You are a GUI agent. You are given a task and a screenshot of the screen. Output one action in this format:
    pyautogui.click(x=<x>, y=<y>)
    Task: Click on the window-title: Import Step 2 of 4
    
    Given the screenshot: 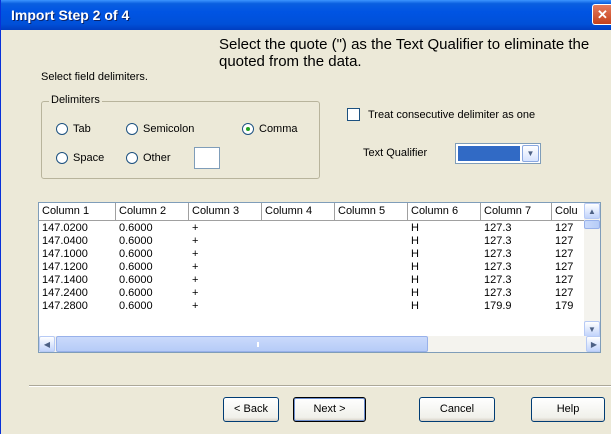 What is the action you would take?
    pyautogui.click(x=70, y=15)
    